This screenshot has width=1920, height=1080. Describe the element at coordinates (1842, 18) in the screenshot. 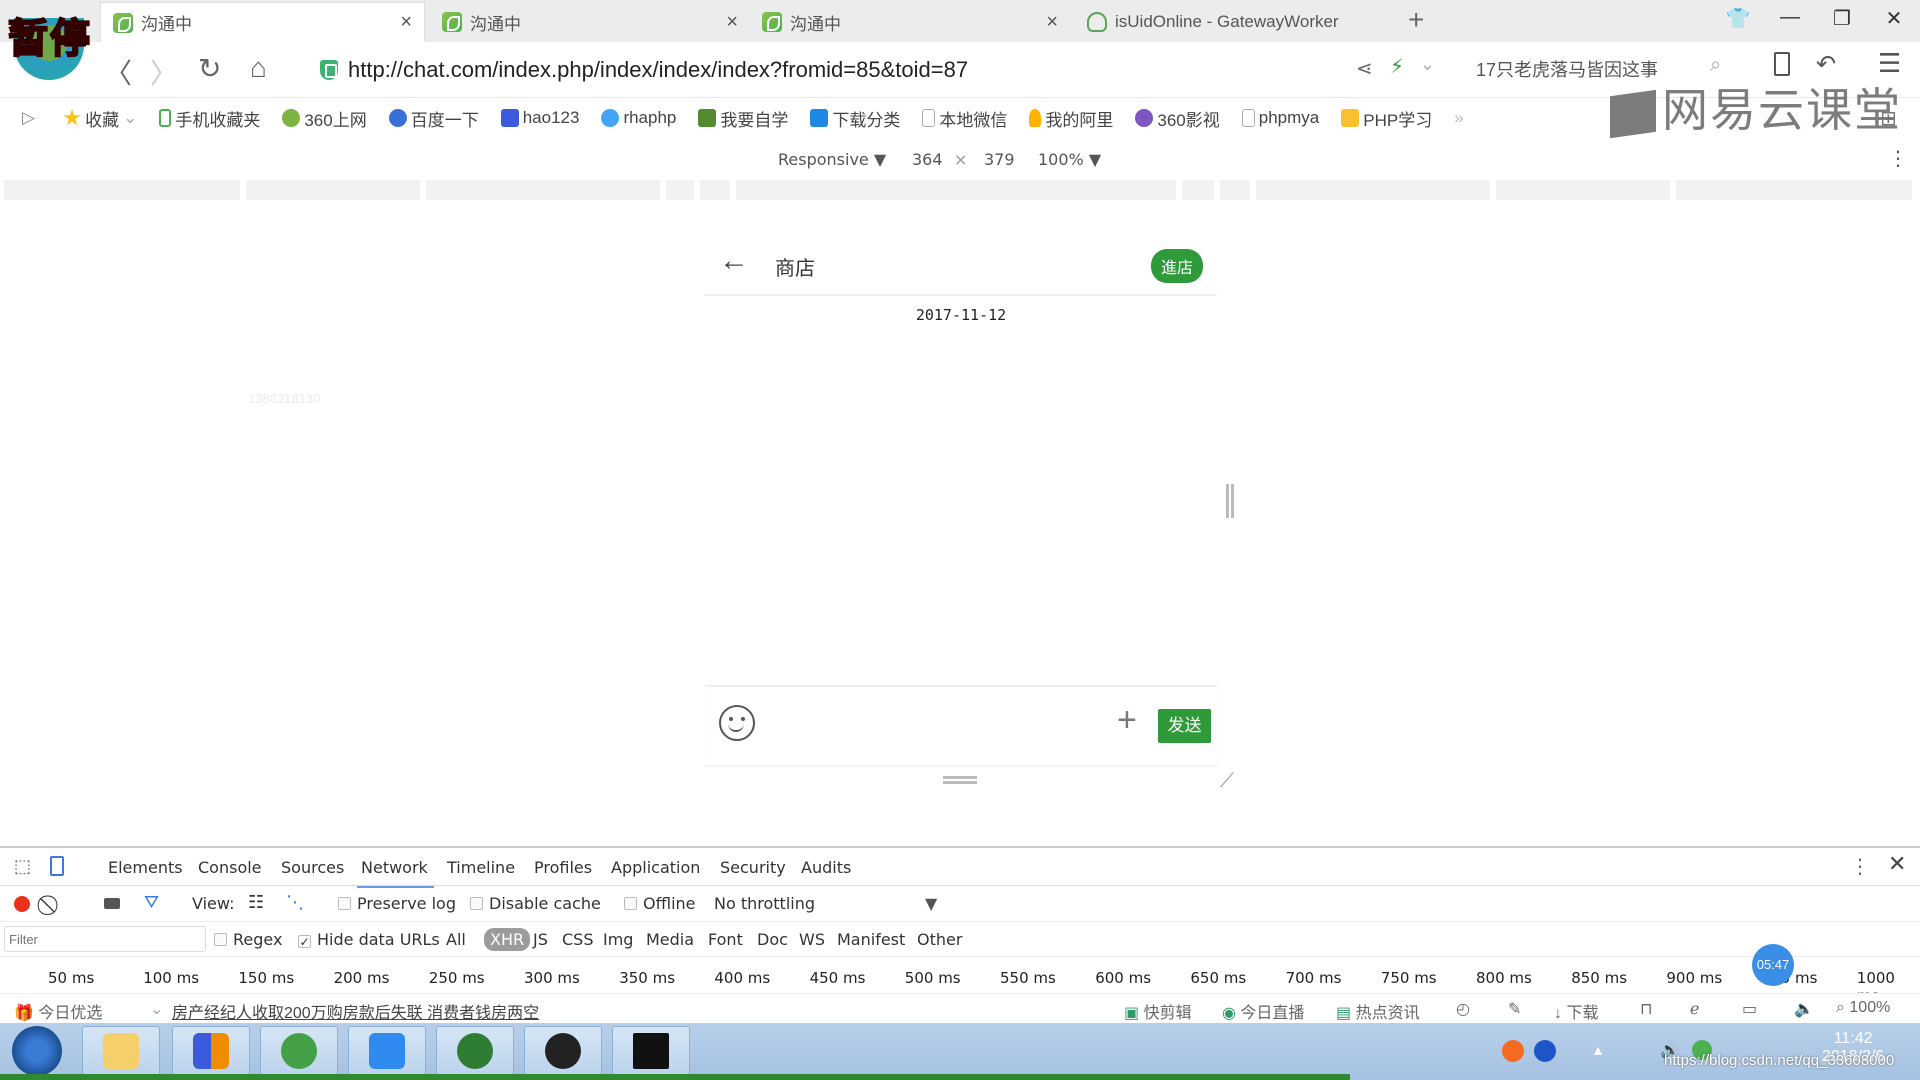

I see `restore-button: ❐` at that location.